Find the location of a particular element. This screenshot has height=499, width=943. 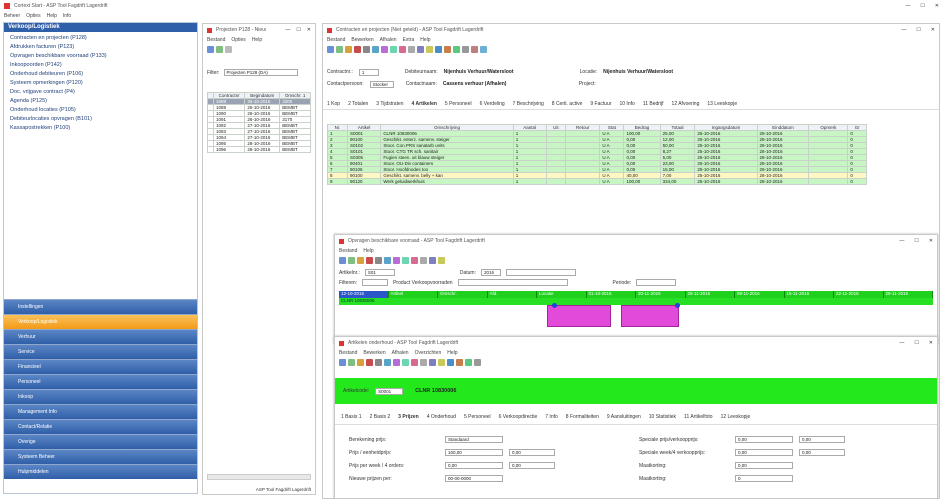

menu-item: Bewerken is located at coordinates (362, 40).